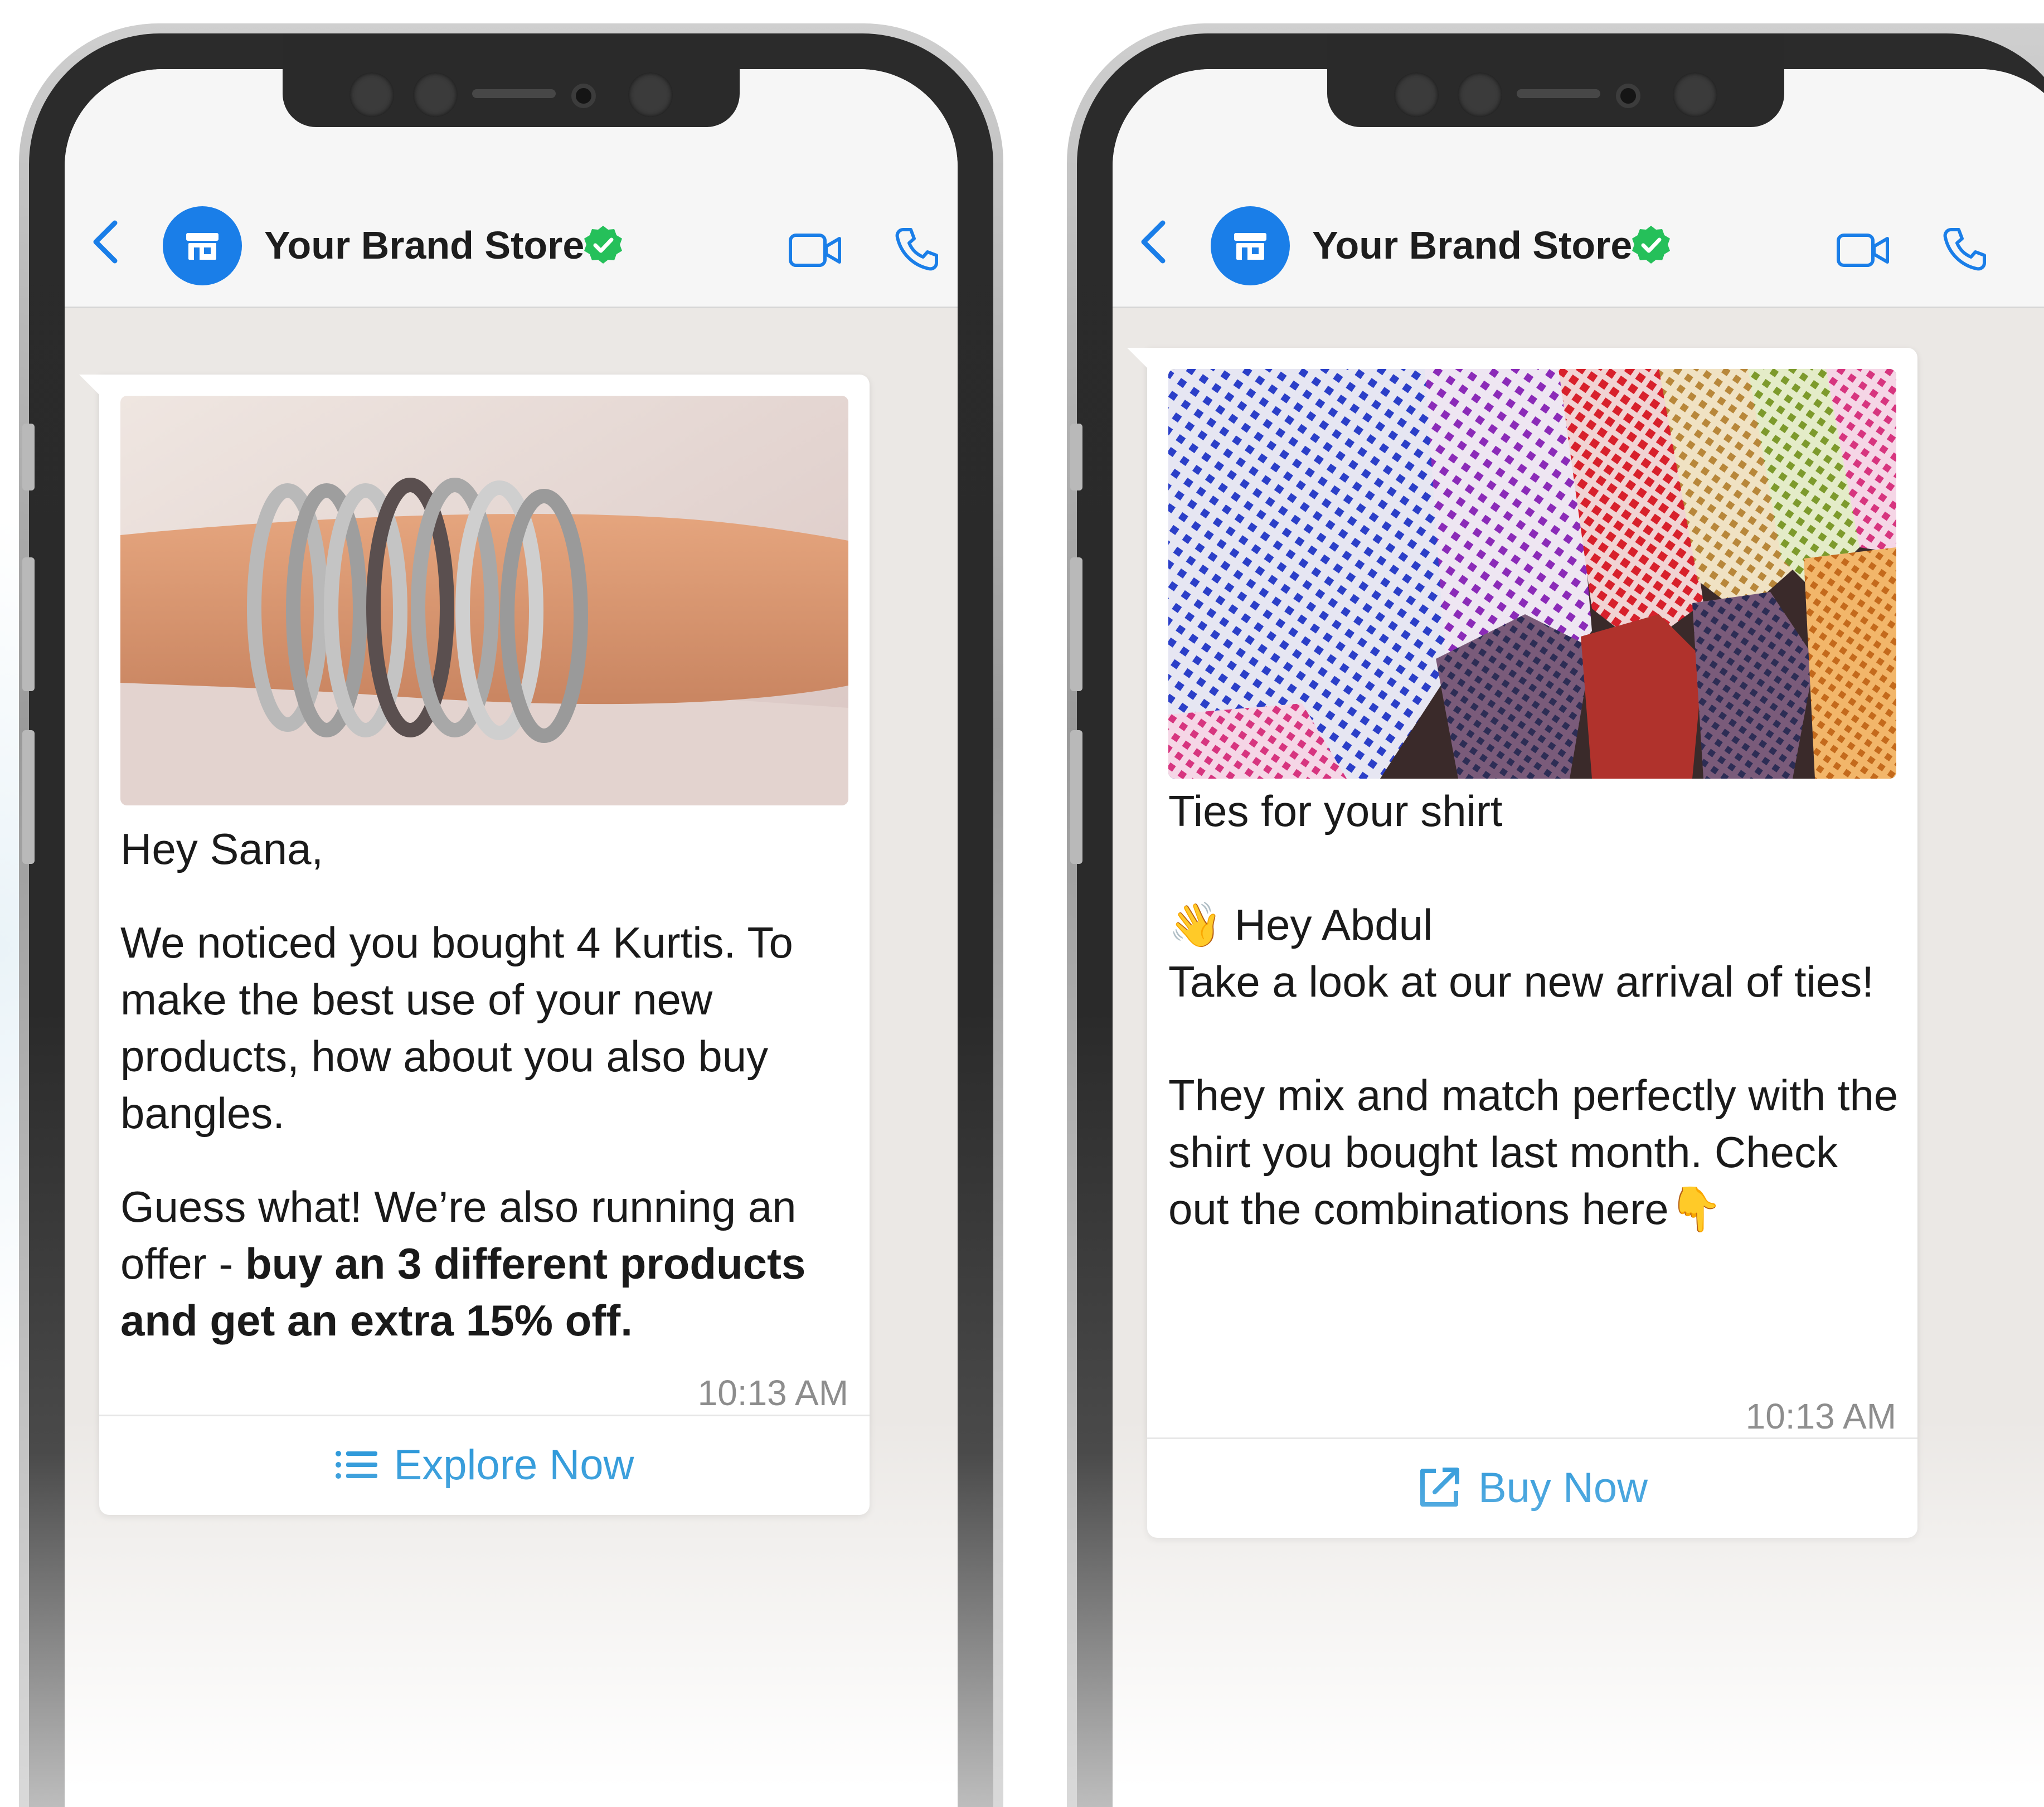 The width and height of the screenshot is (2044, 1807). I want to click on external-link-icon, so click(1439, 1487).